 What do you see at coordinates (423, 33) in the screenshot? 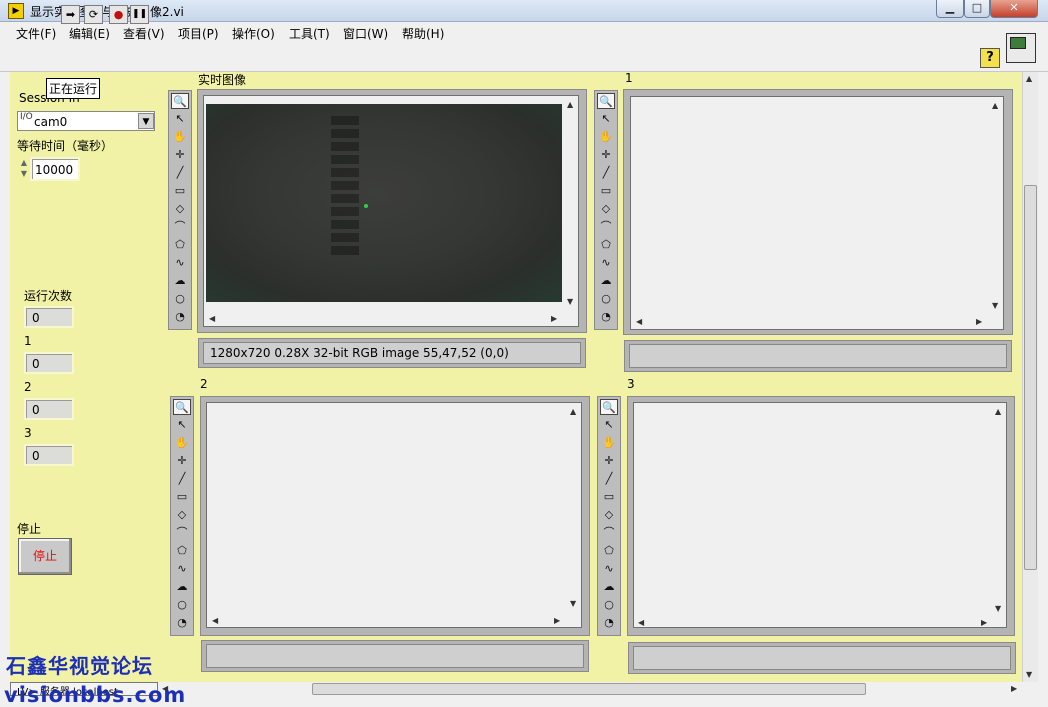
I see `menu-help: 帮助(H)` at bounding box center [423, 33].